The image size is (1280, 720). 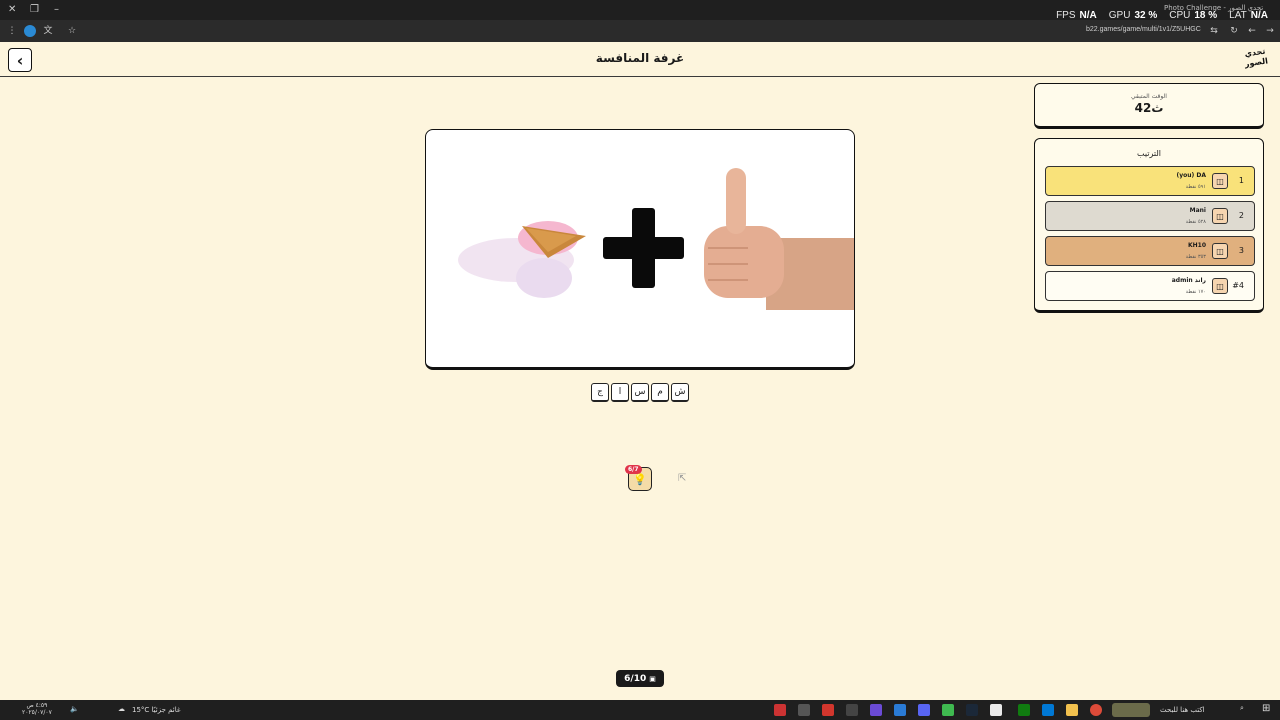 What do you see at coordinates (680, 392) in the screenshot?
I see `letter-tile: ش` at bounding box center [680, 392].